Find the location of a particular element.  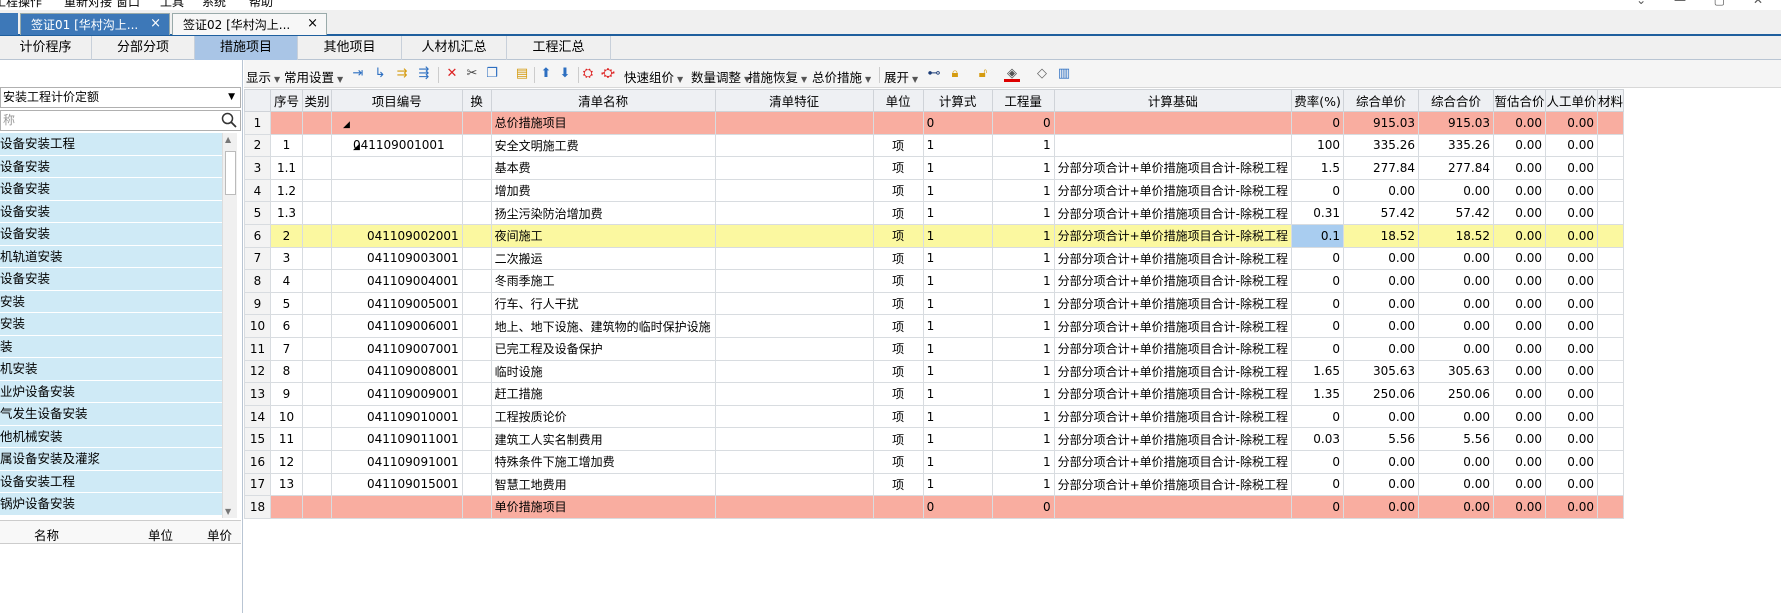

cell-name: 特殊条件下施工增加费 is located at coordinates (603, 461).